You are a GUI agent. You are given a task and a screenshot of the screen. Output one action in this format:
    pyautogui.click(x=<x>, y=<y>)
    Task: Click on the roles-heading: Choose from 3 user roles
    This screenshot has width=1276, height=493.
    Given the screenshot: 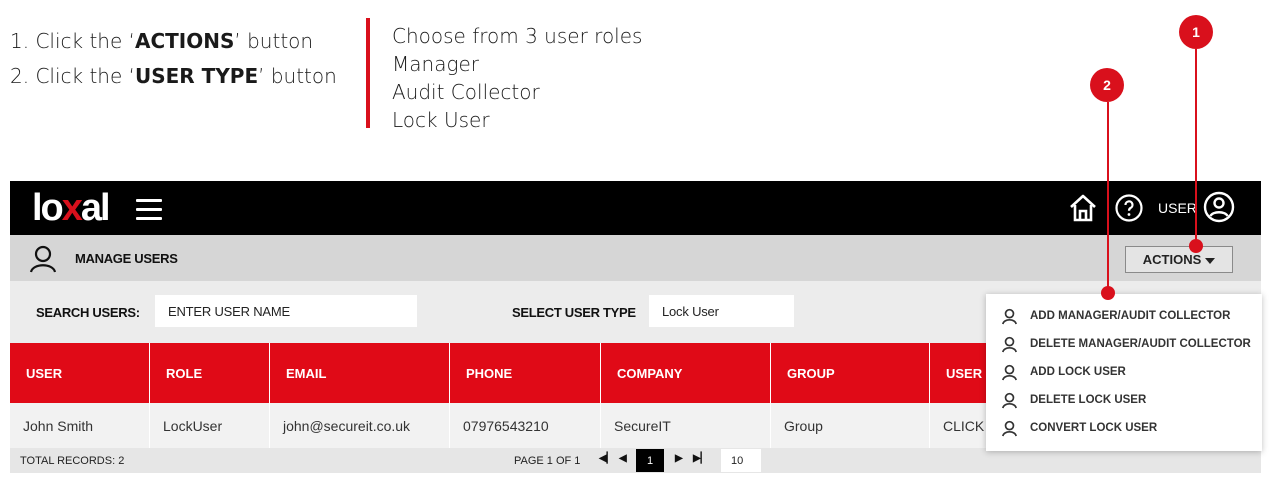 What is the action you would take?
    pyautogui.click(x=517, y=36)
    